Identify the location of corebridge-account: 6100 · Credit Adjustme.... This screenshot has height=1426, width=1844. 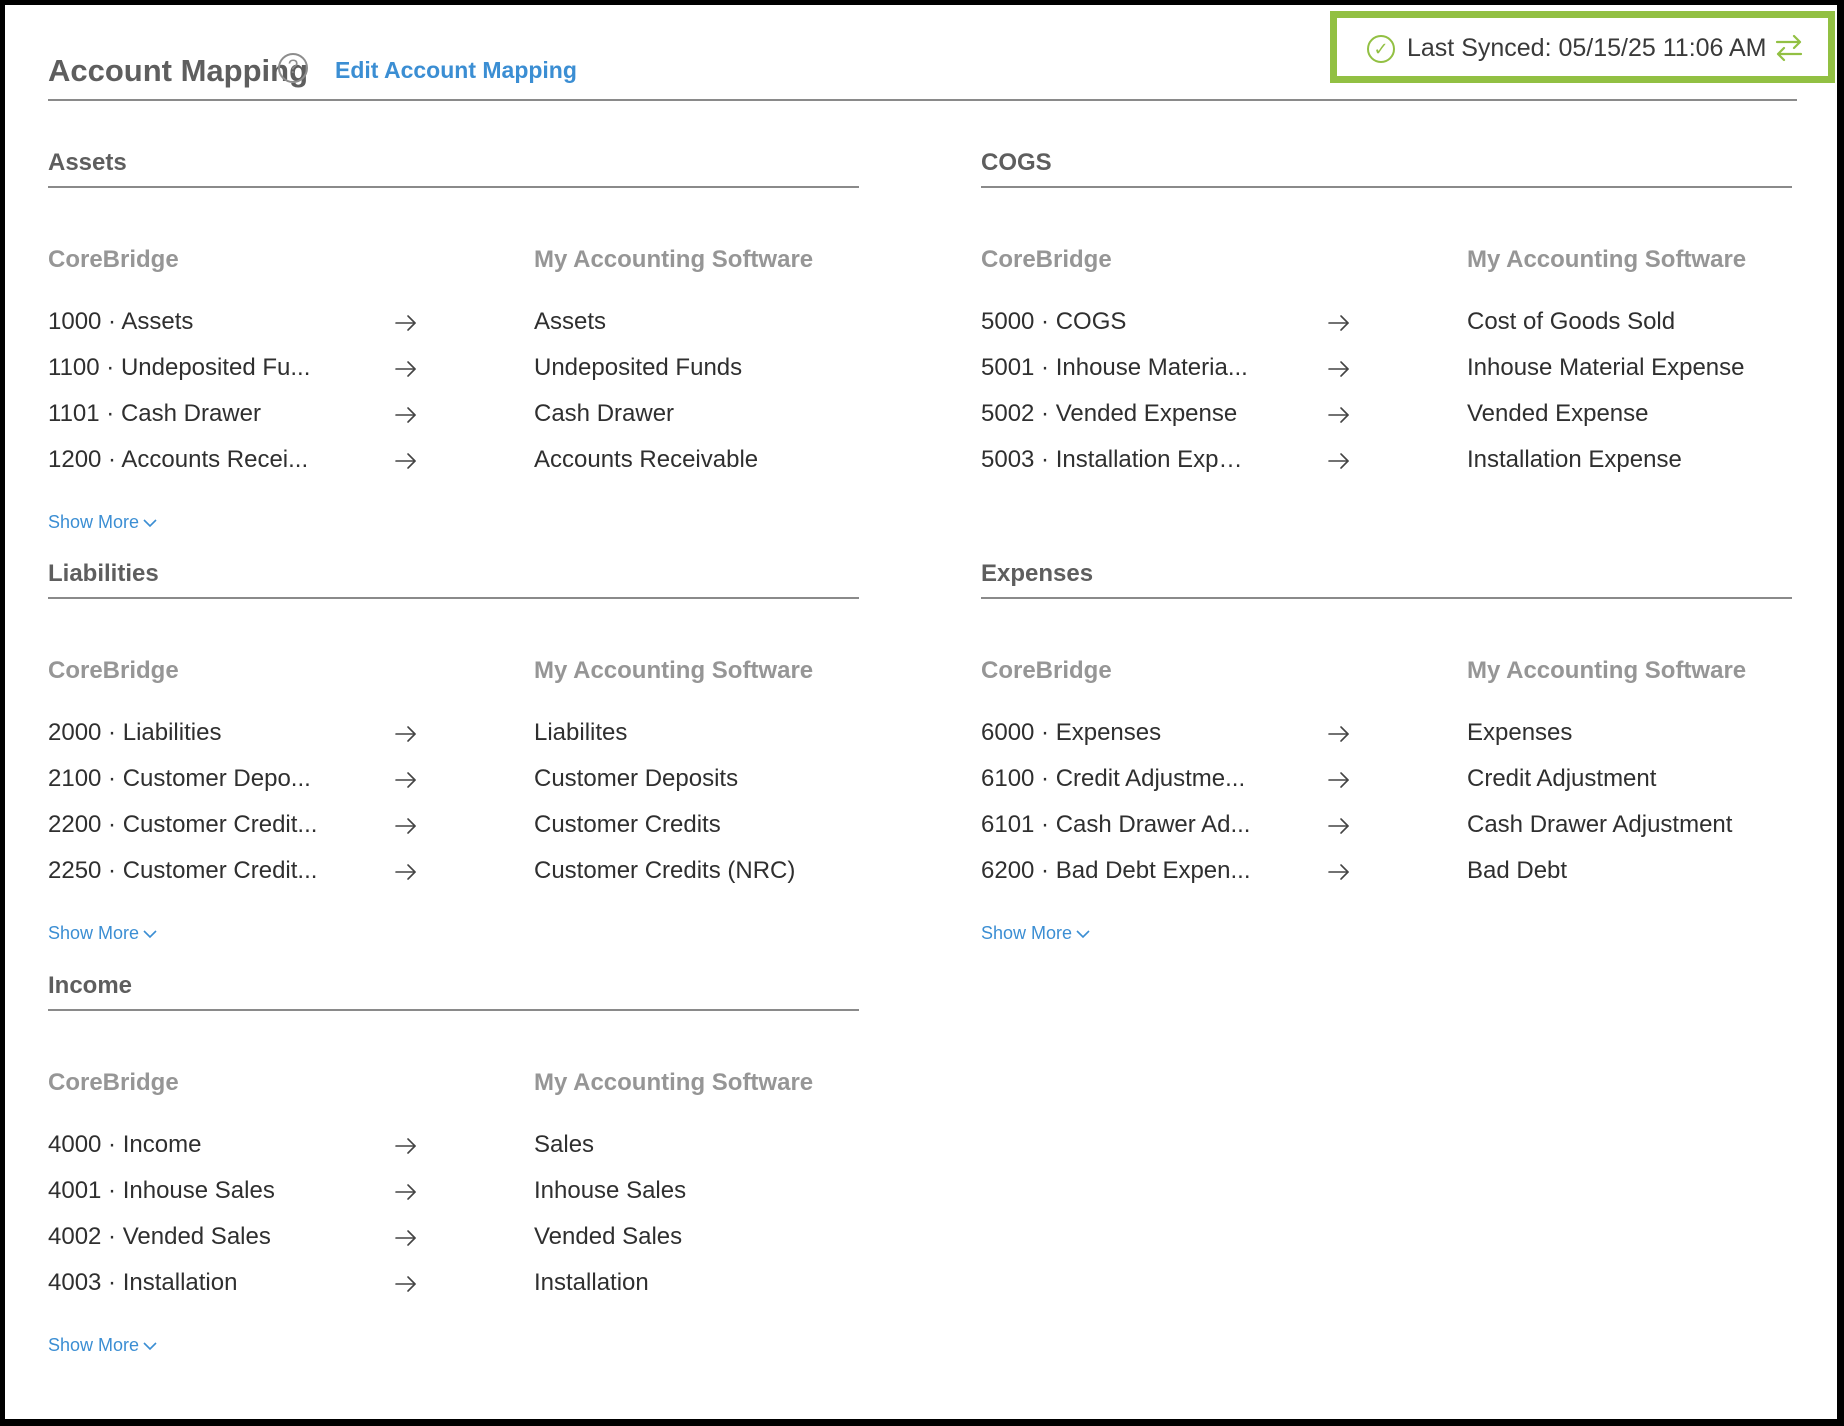
(1113, 778).